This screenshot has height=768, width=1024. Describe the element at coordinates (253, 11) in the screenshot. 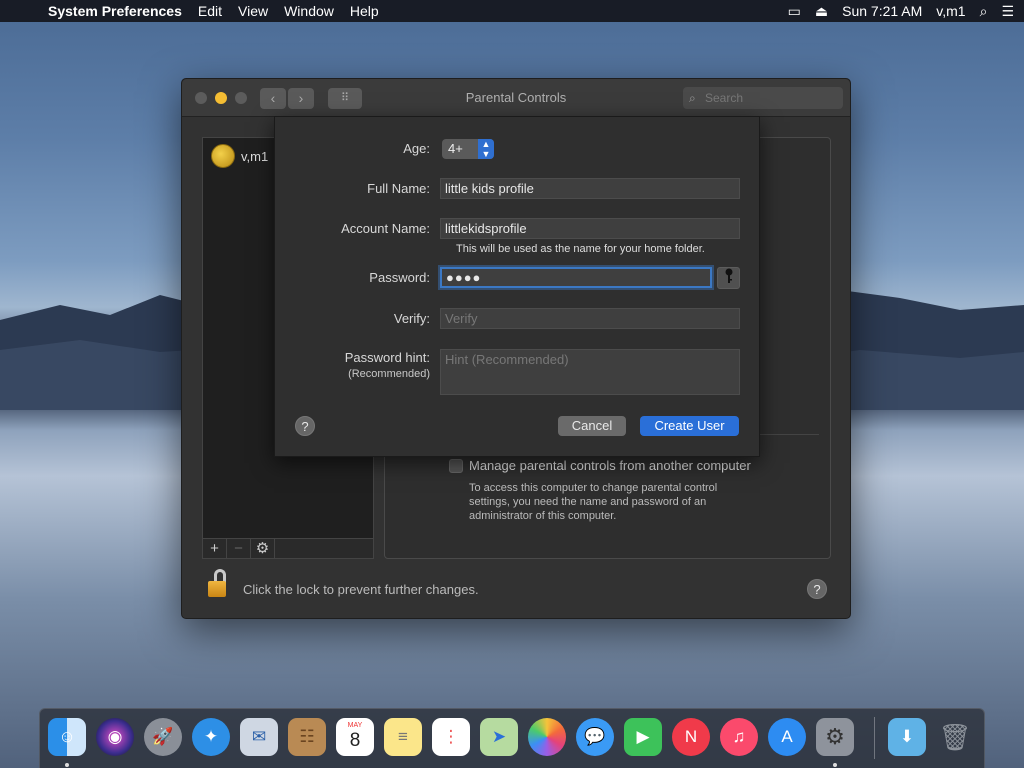

I see `menu-view: View` at that location.